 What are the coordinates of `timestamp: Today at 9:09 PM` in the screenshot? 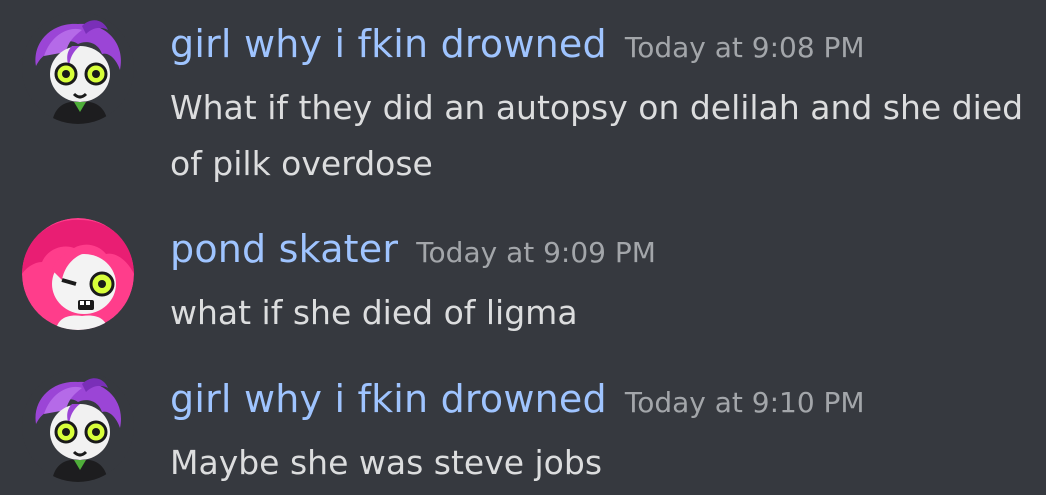 It's located at (536, 252).